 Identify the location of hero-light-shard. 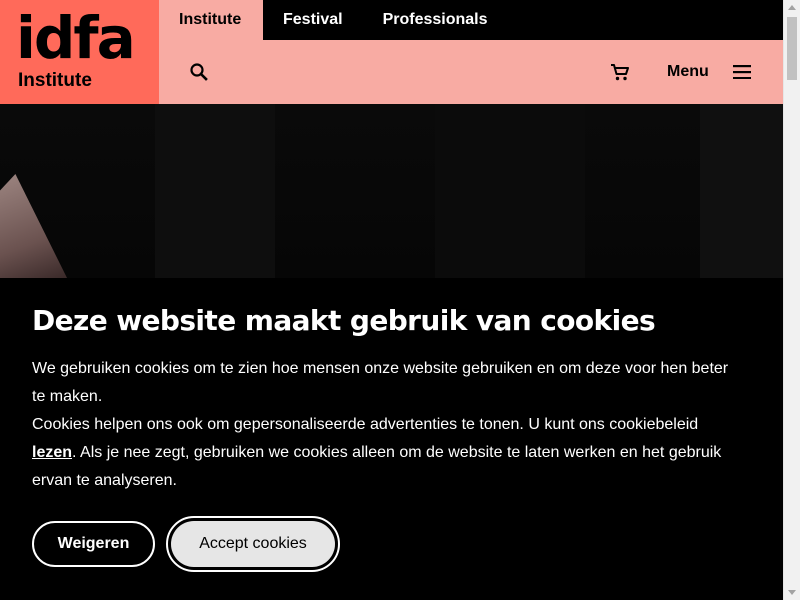
(35, 226).